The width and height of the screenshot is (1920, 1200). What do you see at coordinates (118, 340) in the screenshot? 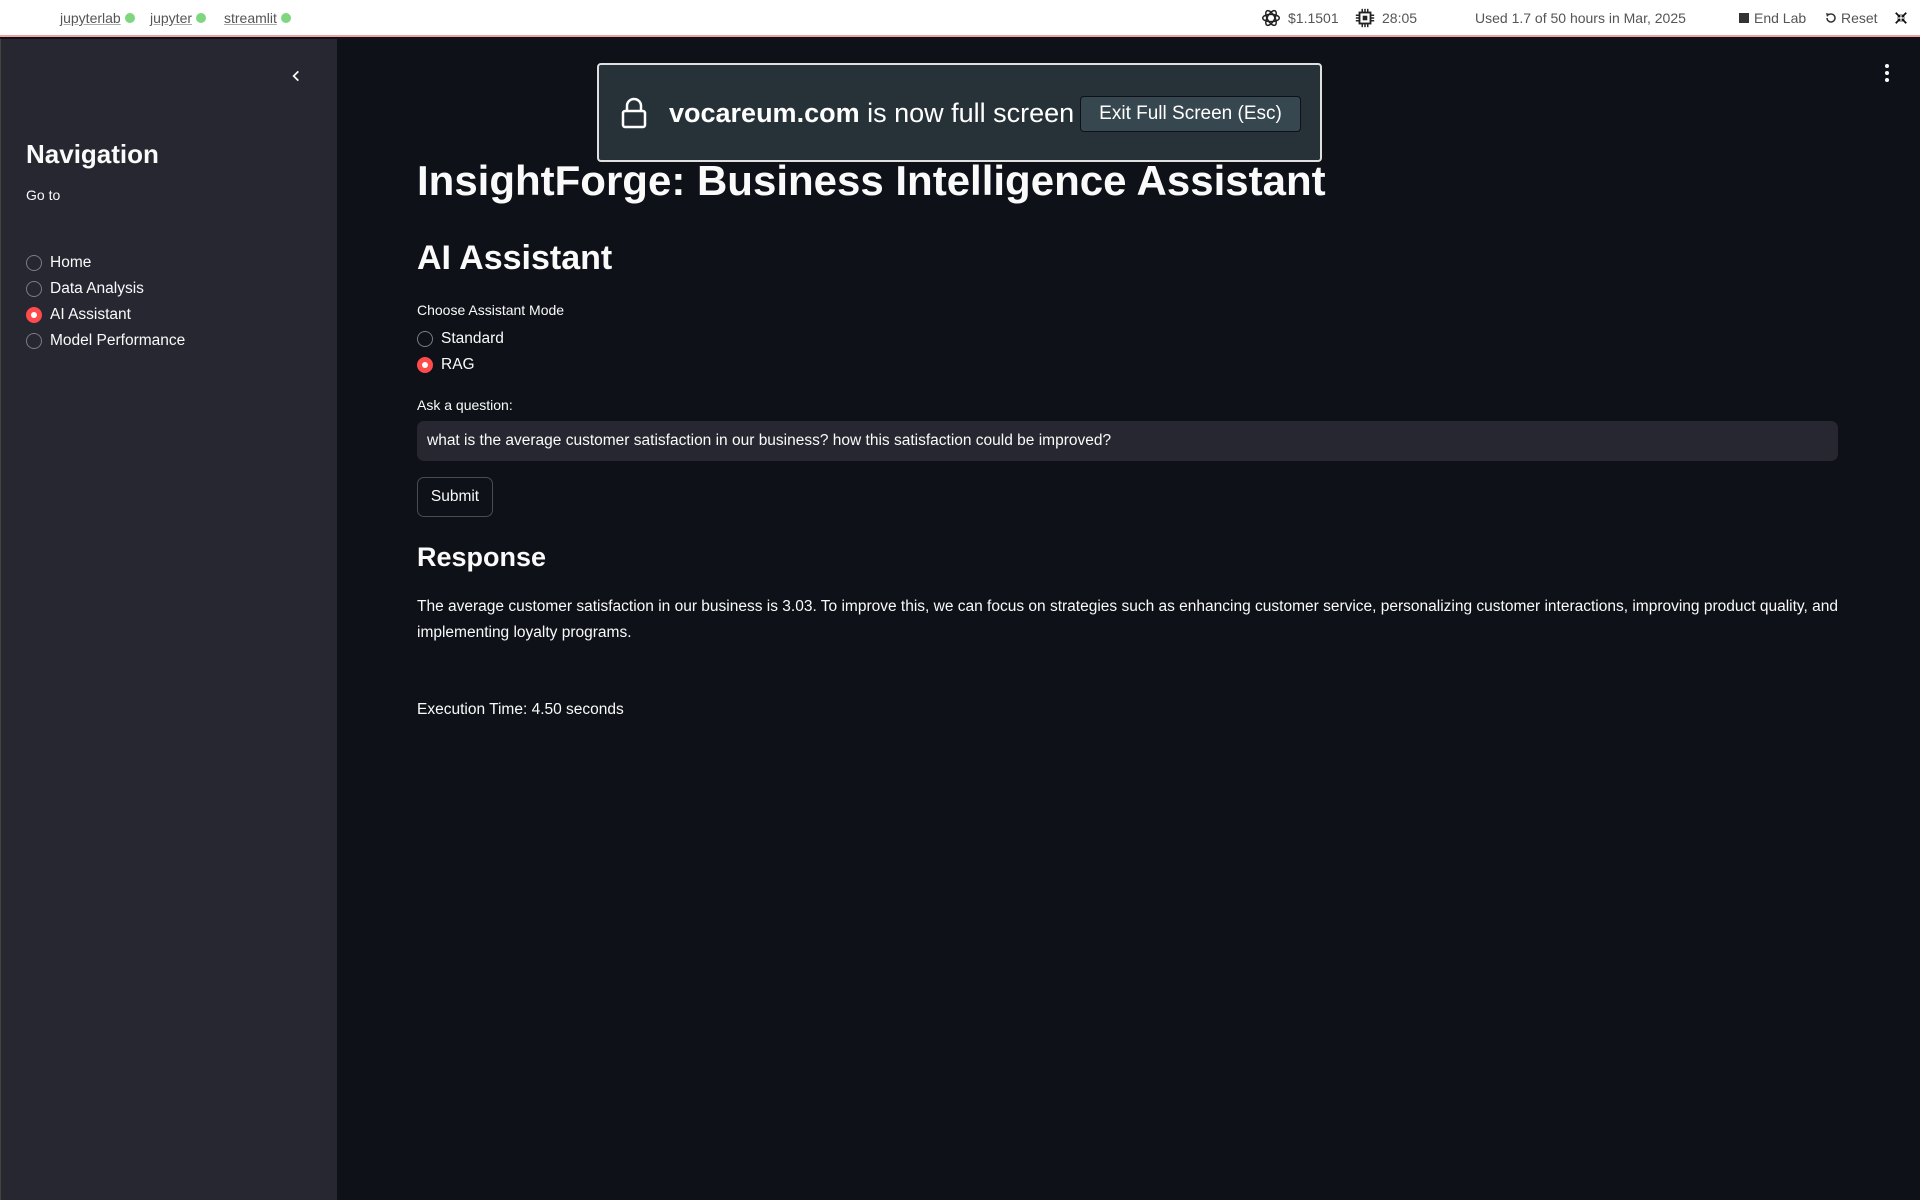
I see `sidebar-item-label: Model Performance` at bounding box center [118, 340].